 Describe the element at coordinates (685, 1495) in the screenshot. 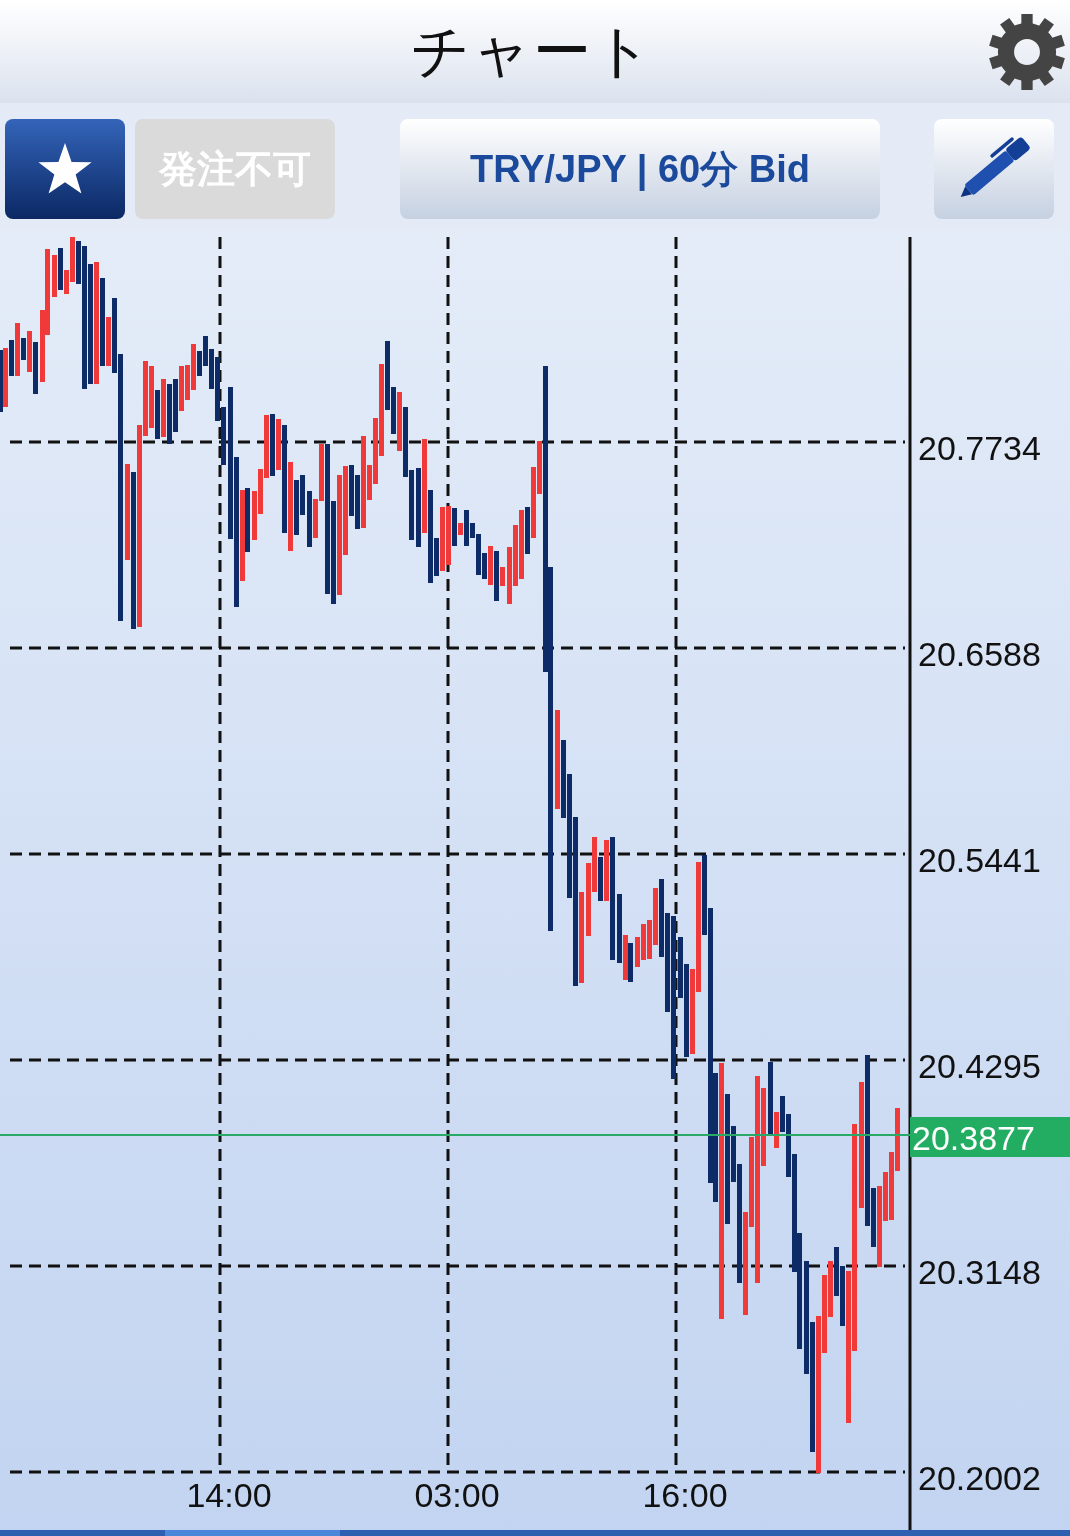

I see `time-label: 16:00` at that location.